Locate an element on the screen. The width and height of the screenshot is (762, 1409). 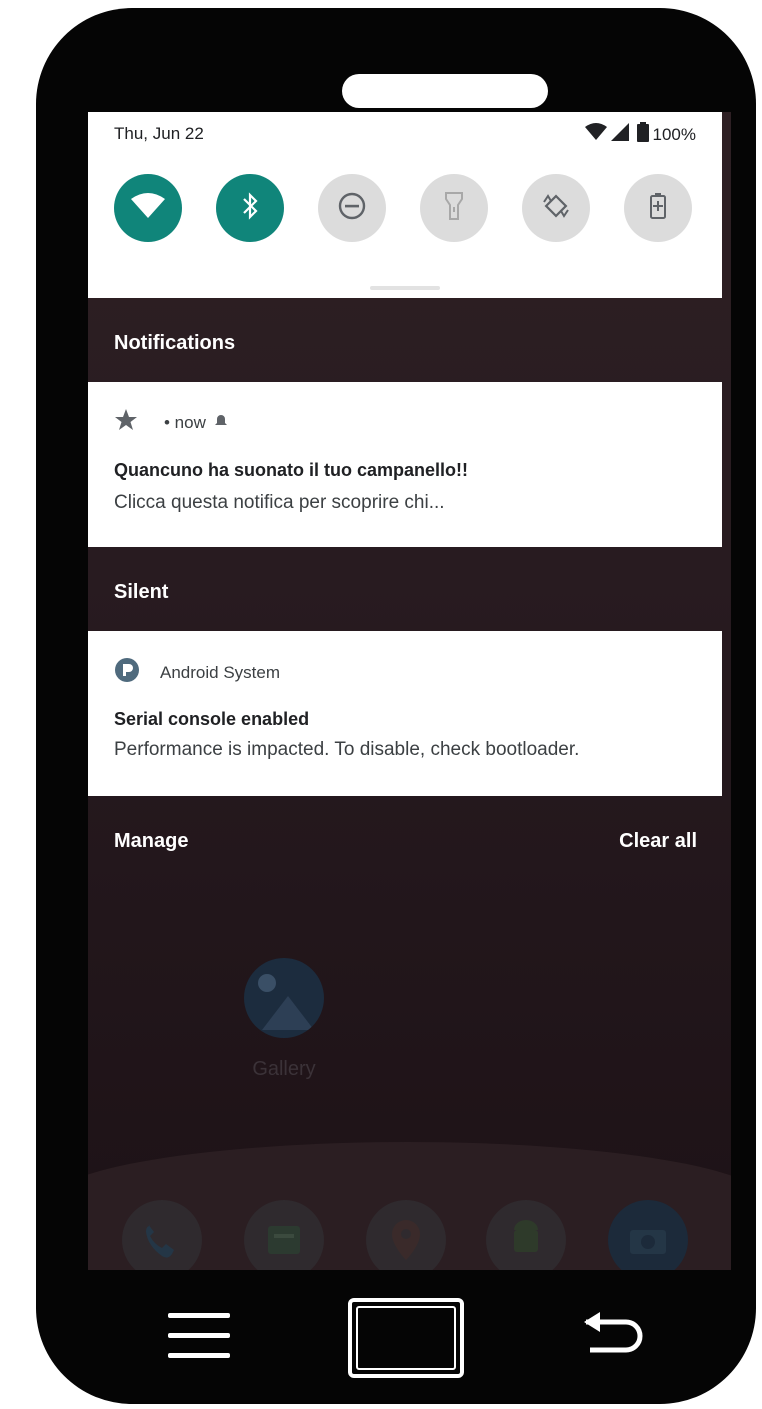
messages-icon is located at coordinates (284, 1235).